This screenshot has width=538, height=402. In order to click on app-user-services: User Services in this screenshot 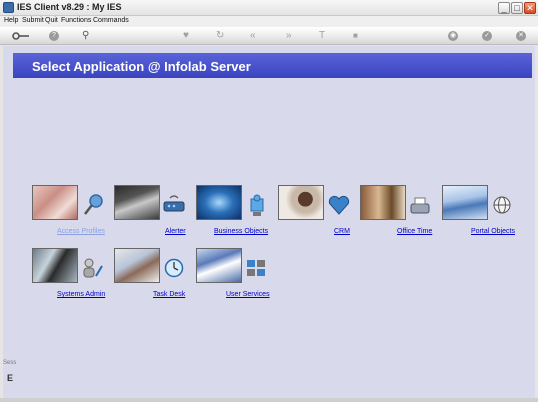, I will do `click(233, 275)`.